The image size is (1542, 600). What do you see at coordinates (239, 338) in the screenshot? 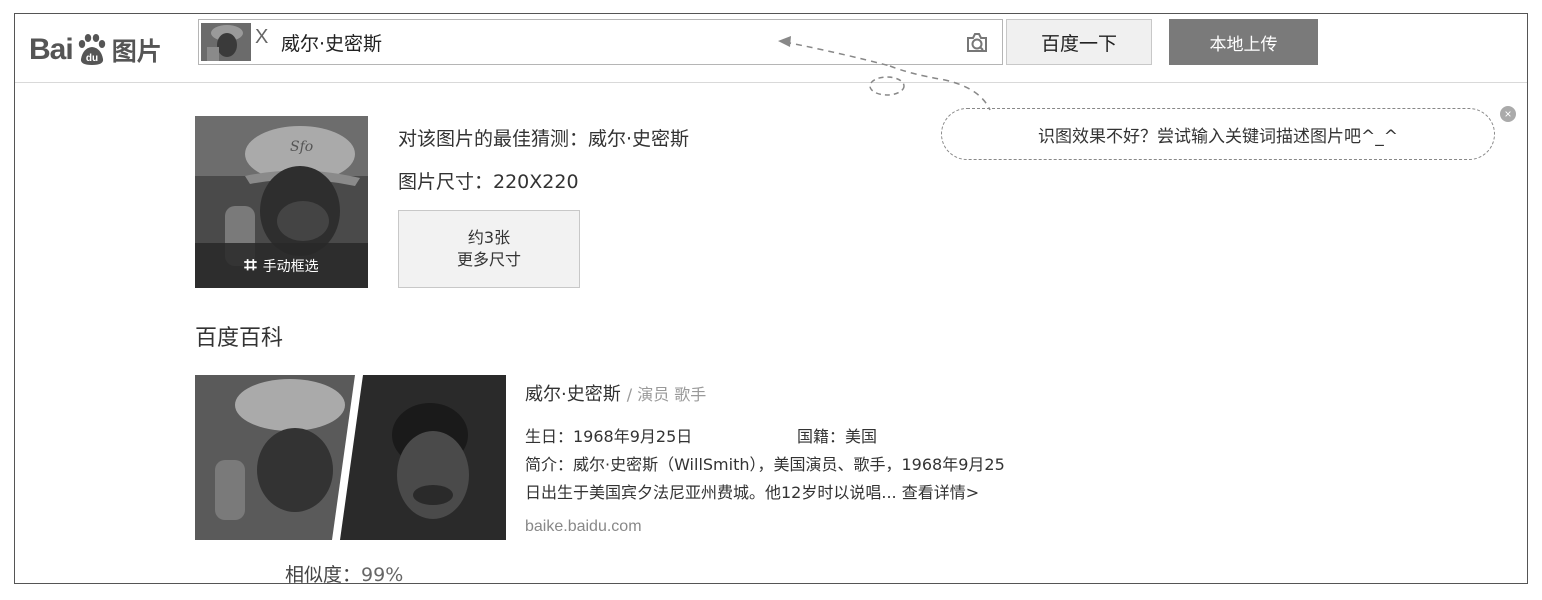
I see `baike-heading: 百度百科` at bounding box center [239, 338].